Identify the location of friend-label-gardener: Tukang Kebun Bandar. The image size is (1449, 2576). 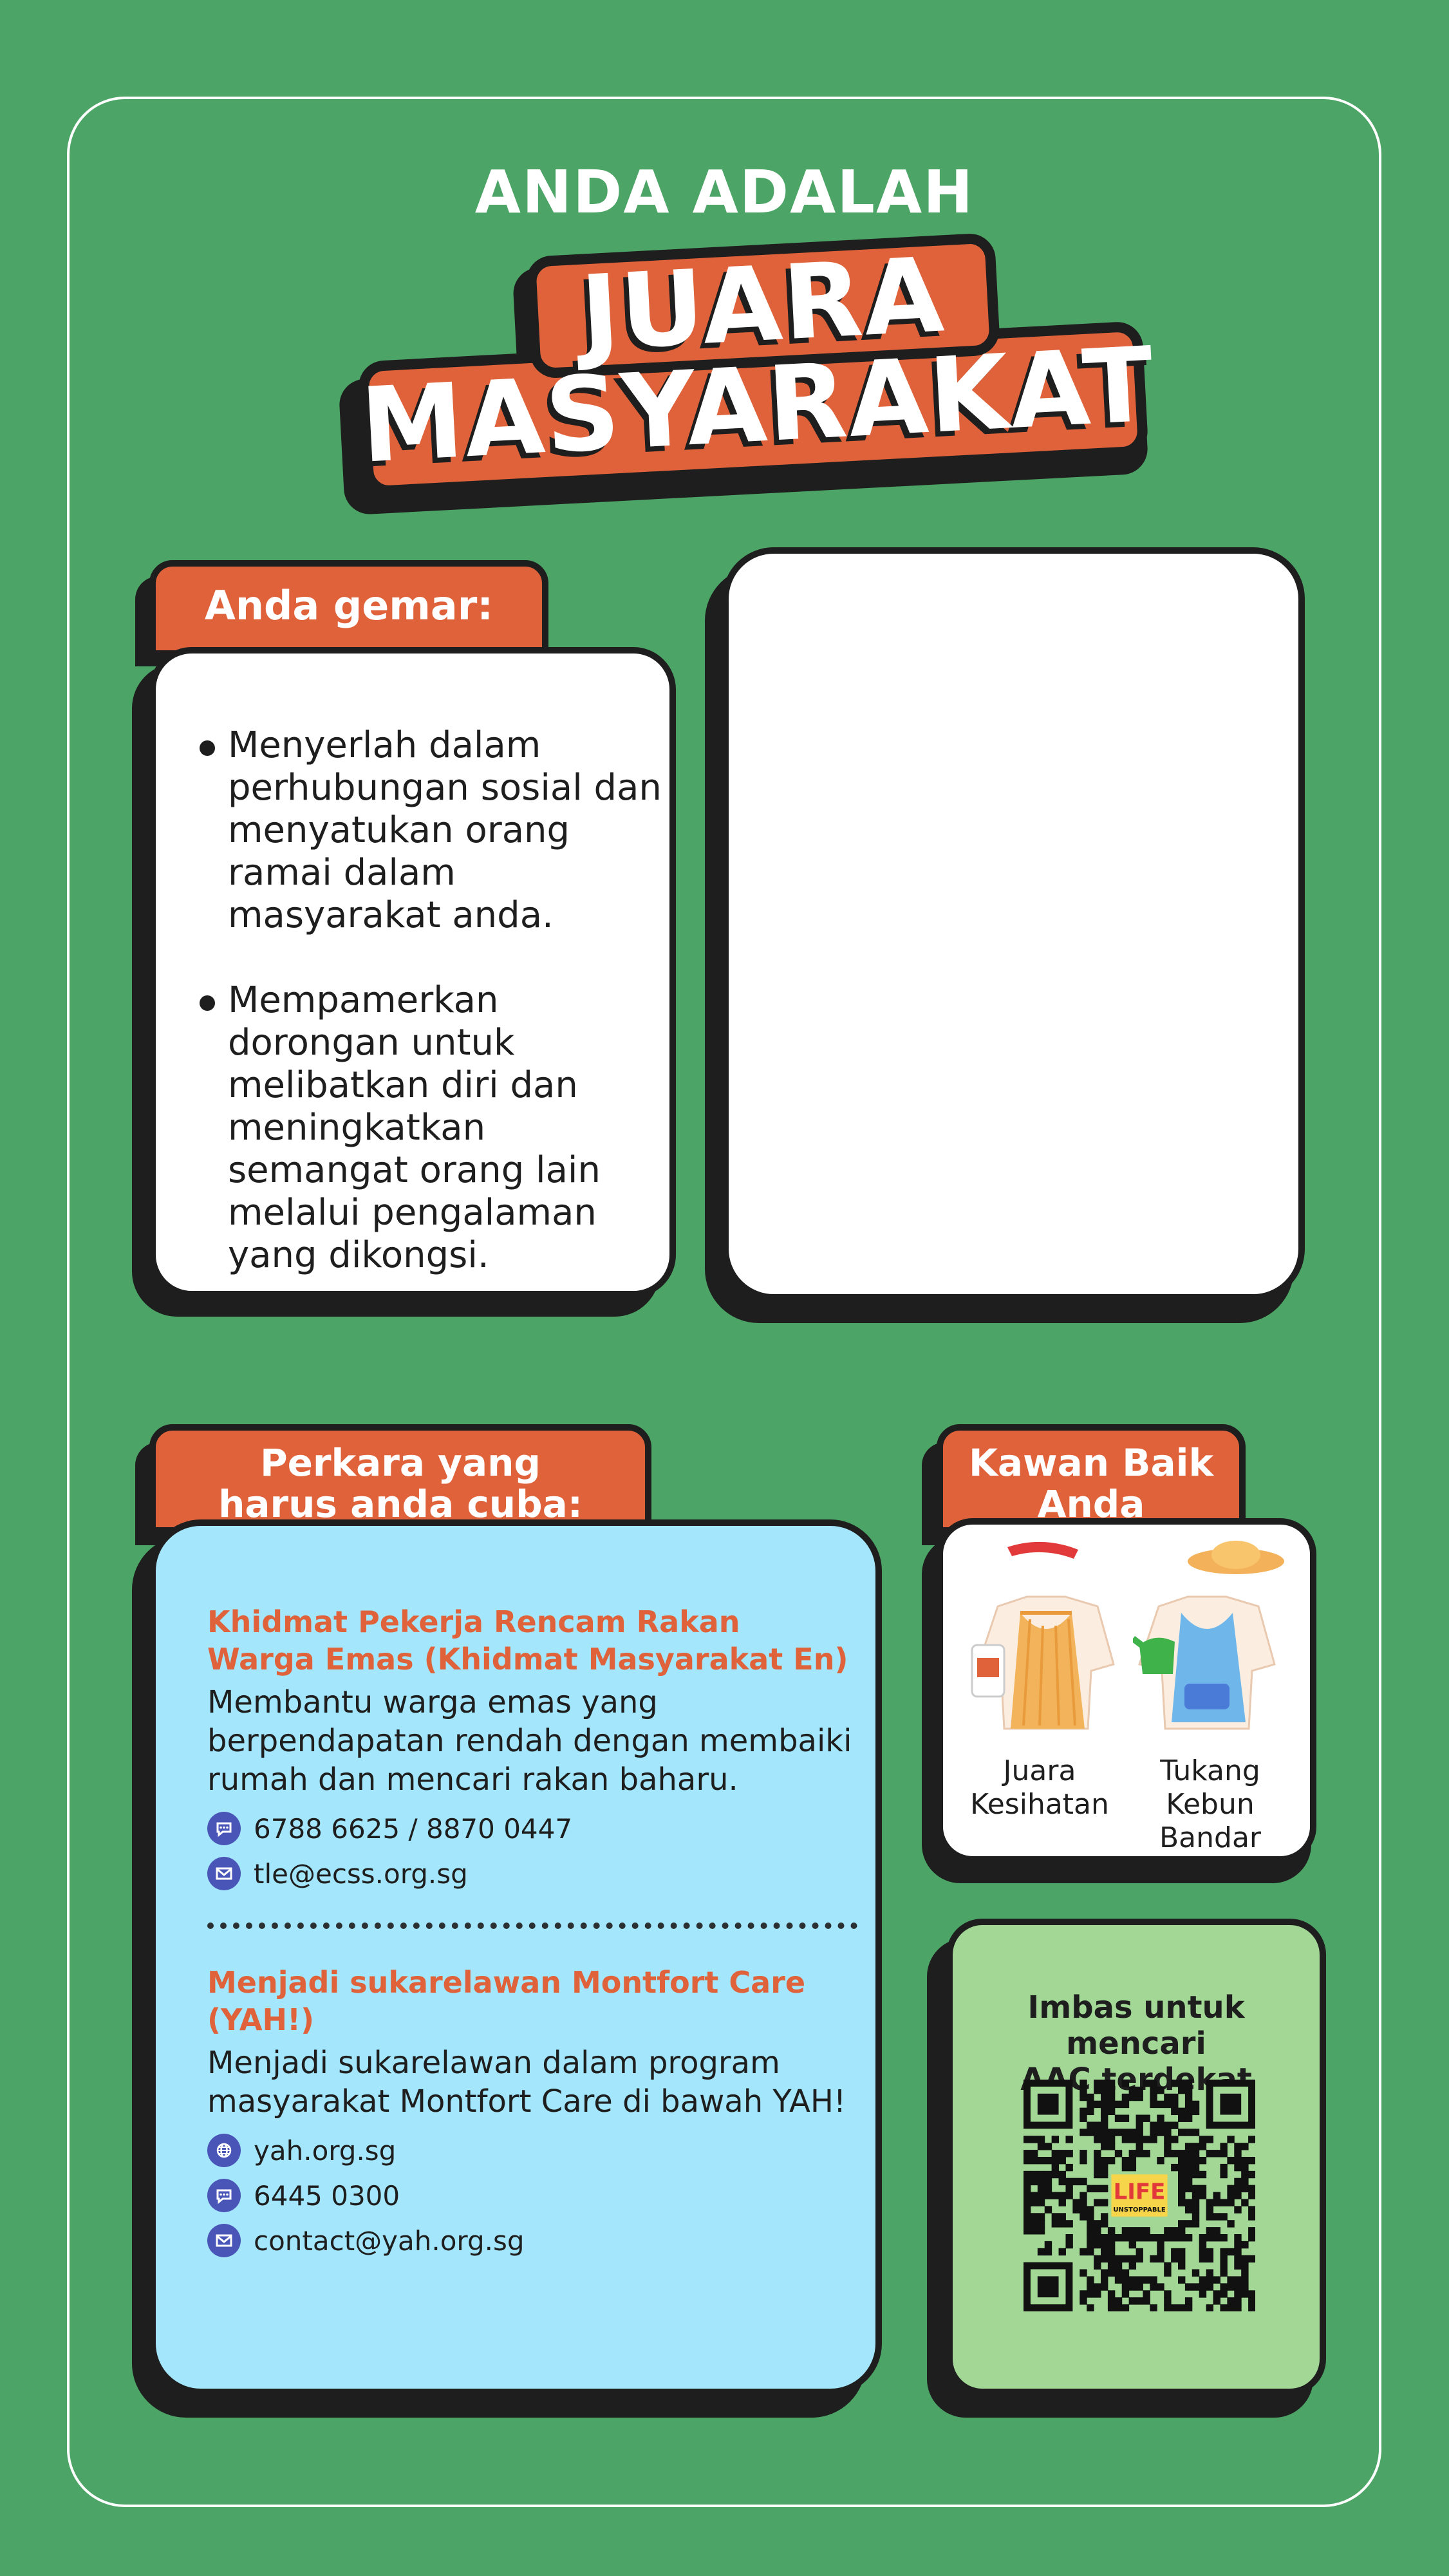
(1210, 1804).